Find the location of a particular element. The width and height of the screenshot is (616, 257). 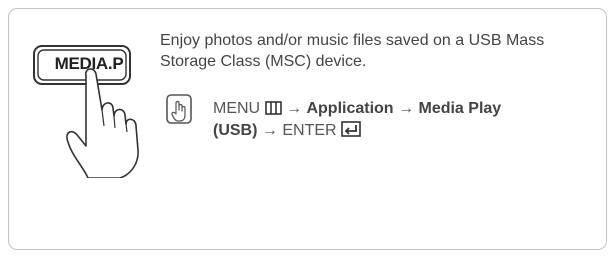

menu-label: MENU is located at coordinates (237, 108).